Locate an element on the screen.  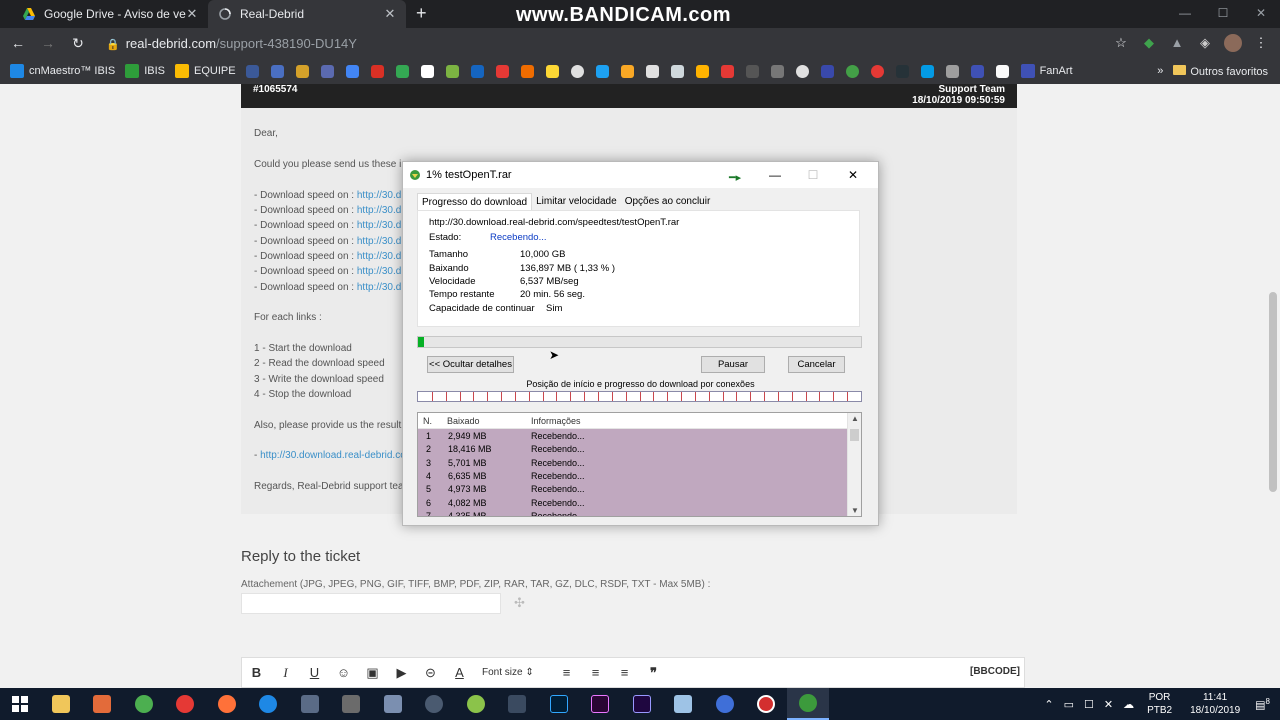
battery-icon: ▭ is located at coordinates (1069, 704).